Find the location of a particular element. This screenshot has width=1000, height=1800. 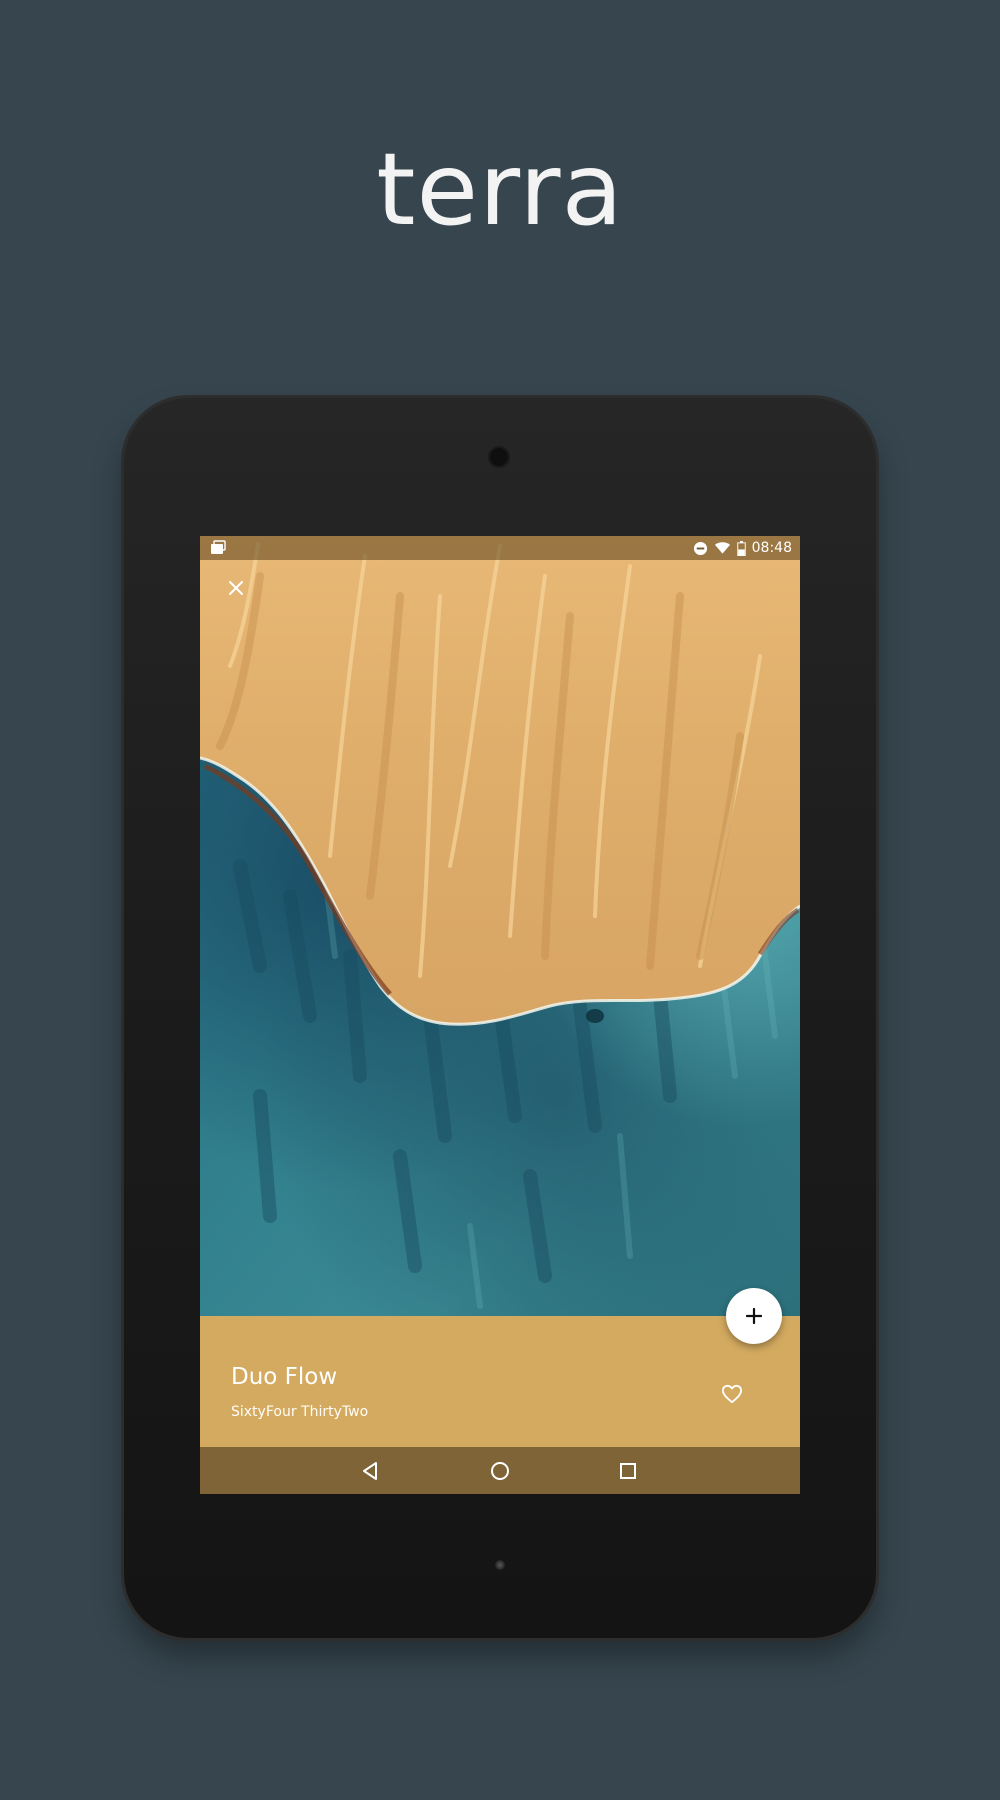

app-name-headline: terra is located at coordinates (500, 189).